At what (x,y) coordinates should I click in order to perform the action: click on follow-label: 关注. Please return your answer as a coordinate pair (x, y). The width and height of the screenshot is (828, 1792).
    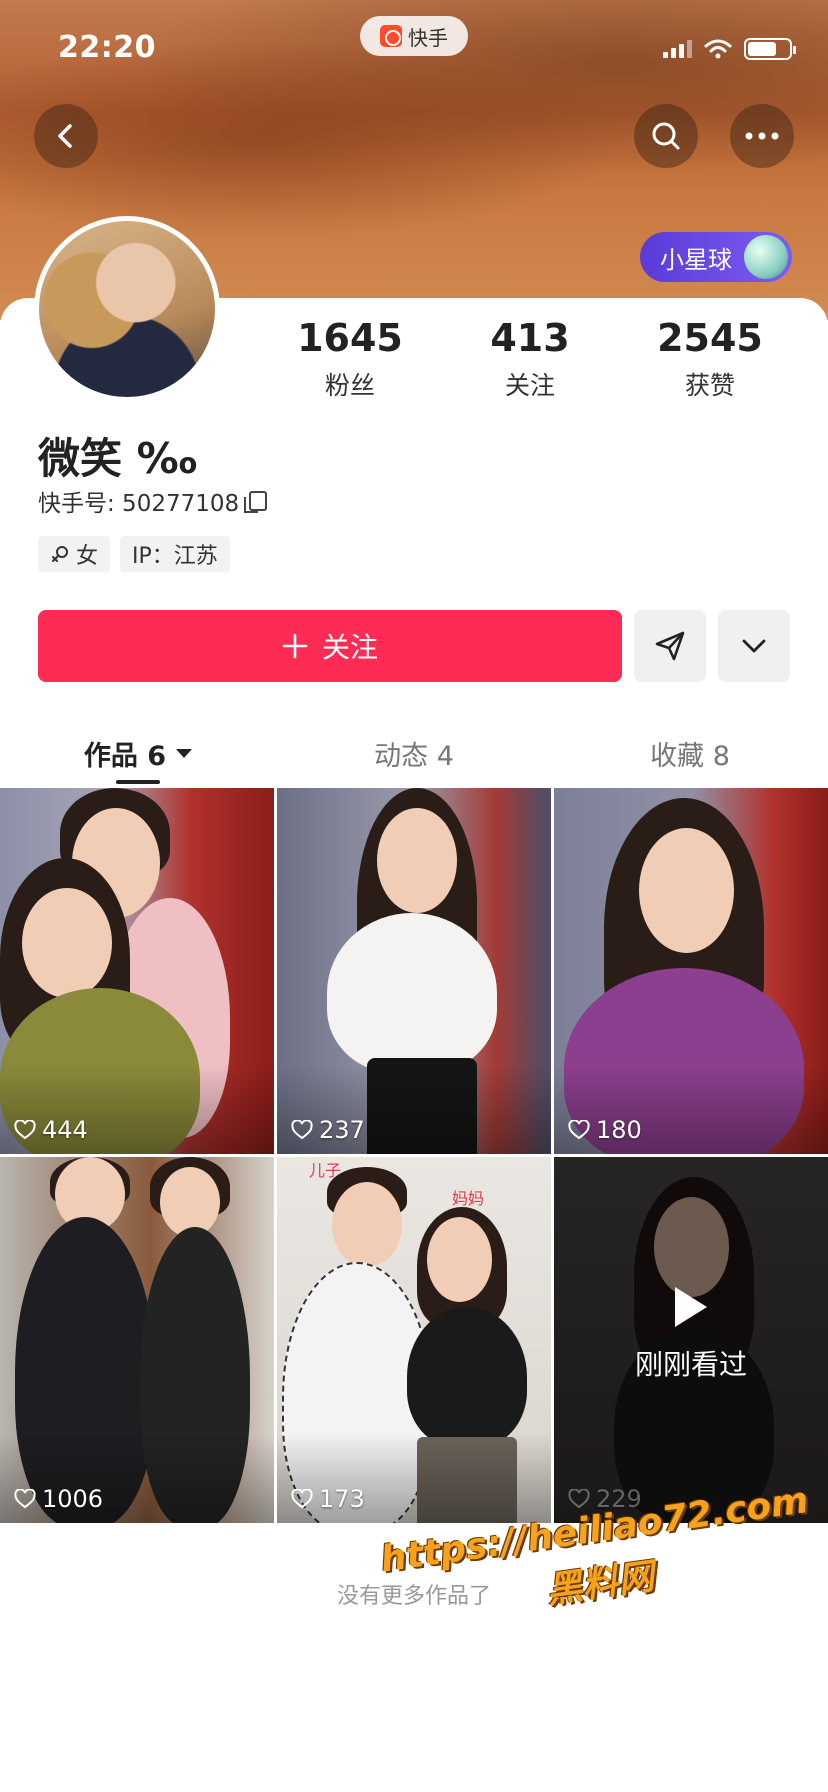
    Looking at the image, I should click on (349, 647).